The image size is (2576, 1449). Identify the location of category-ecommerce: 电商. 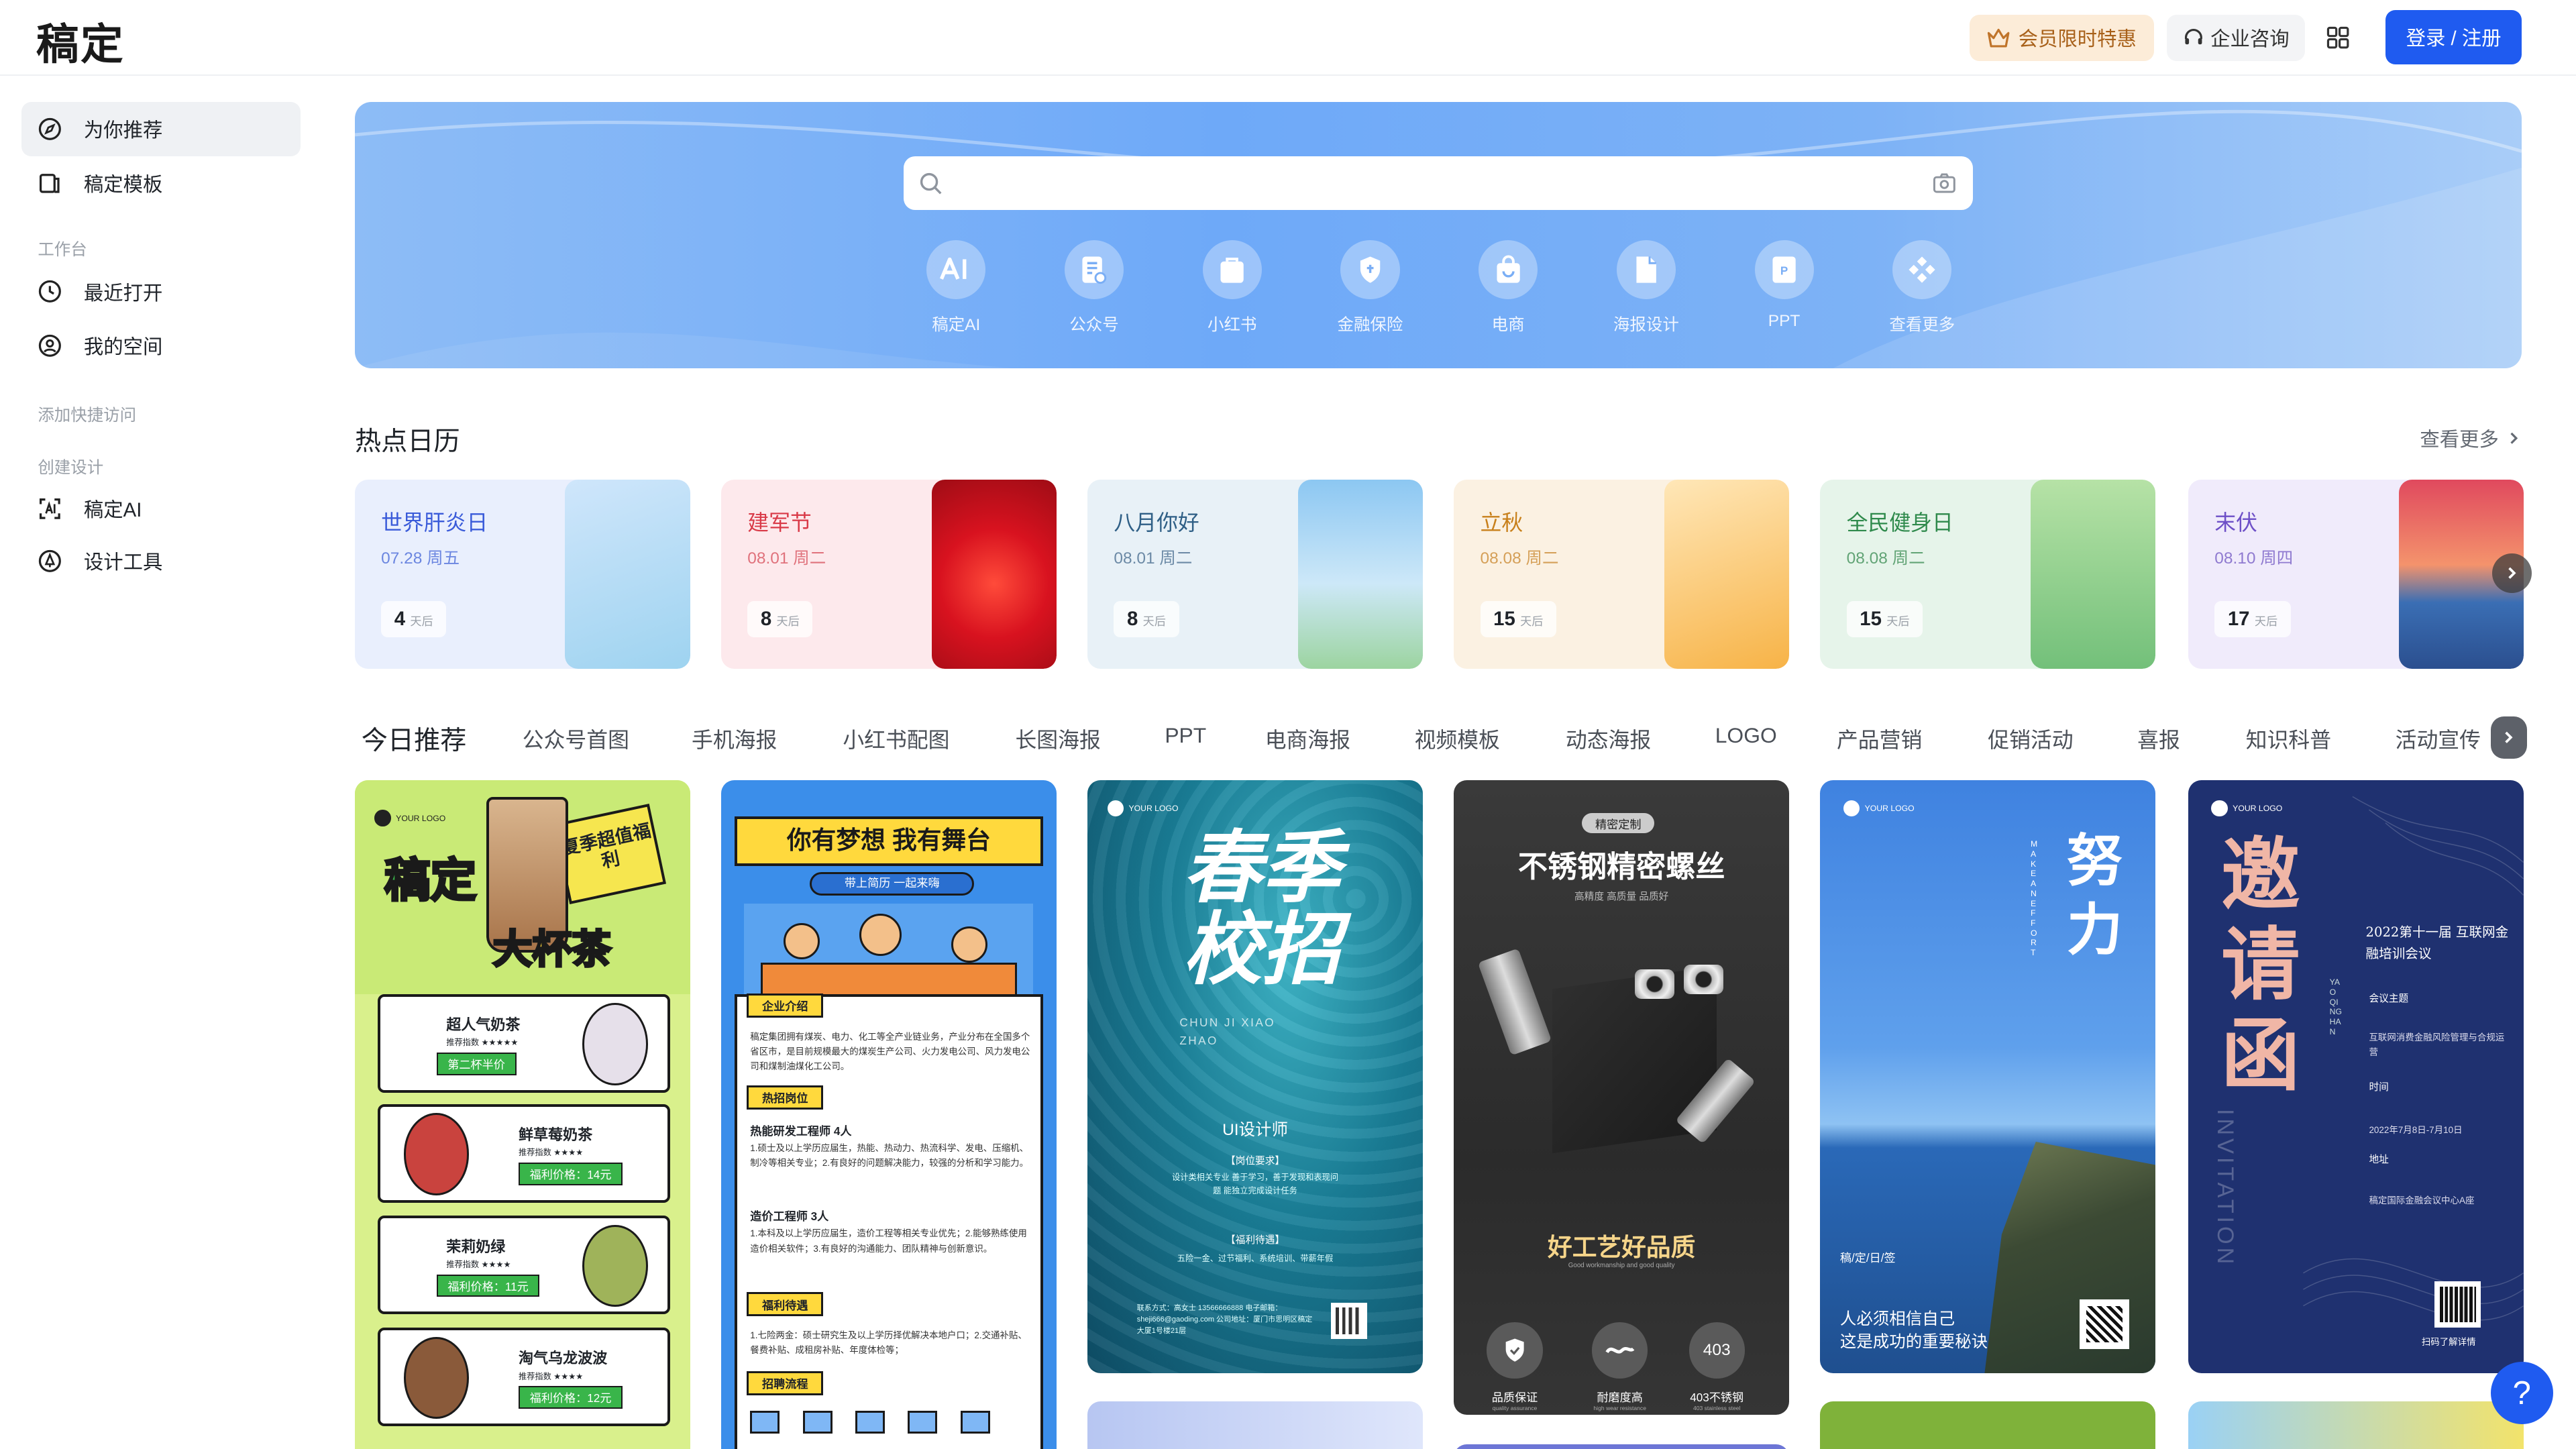
(1507, 287).